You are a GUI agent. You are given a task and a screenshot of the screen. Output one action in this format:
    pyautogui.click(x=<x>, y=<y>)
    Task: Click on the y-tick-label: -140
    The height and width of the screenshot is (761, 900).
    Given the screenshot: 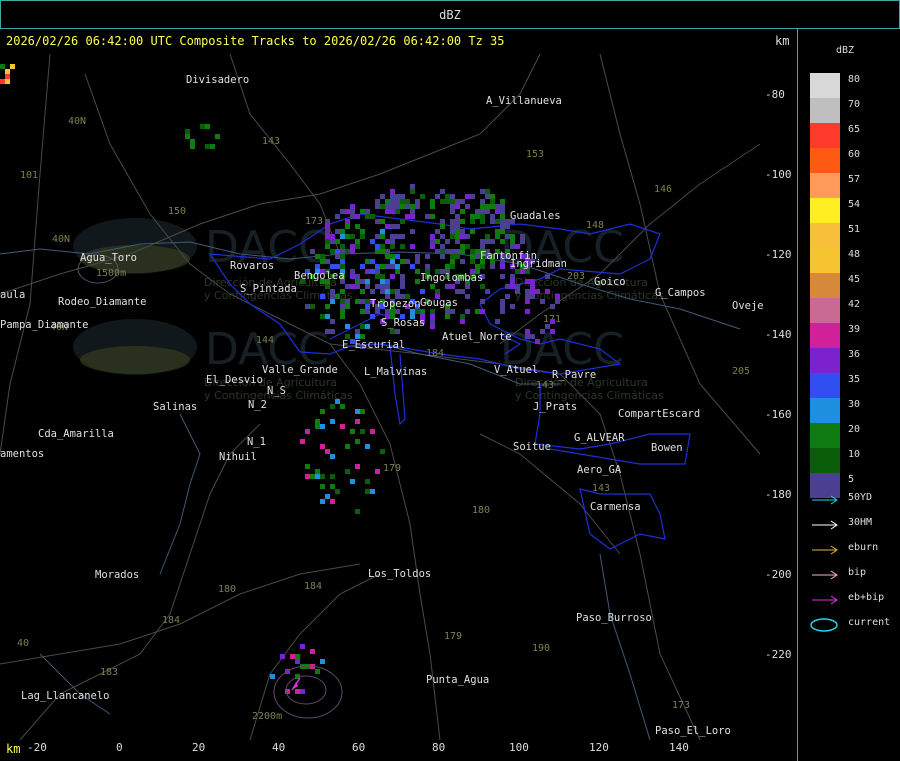 What is the action you would take?
    pyautogui.click(x=778, y=334)
    